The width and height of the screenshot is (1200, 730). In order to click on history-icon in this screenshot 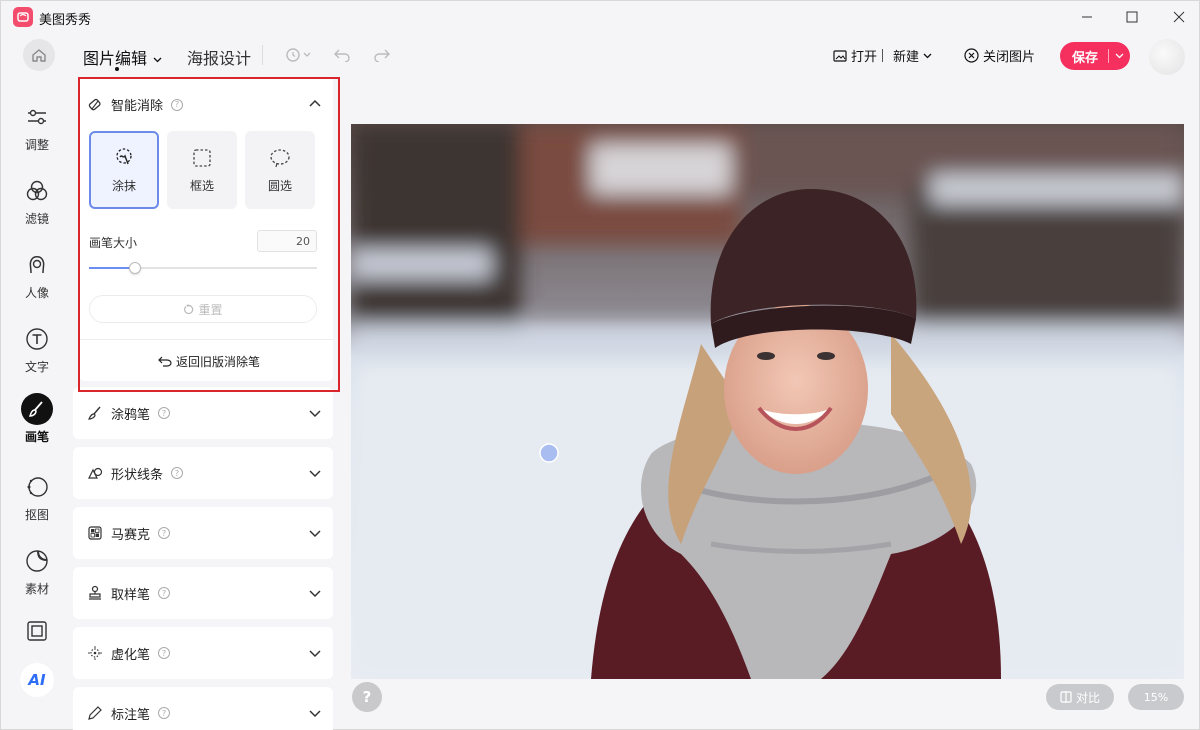, I will do `click(298, 55)`.